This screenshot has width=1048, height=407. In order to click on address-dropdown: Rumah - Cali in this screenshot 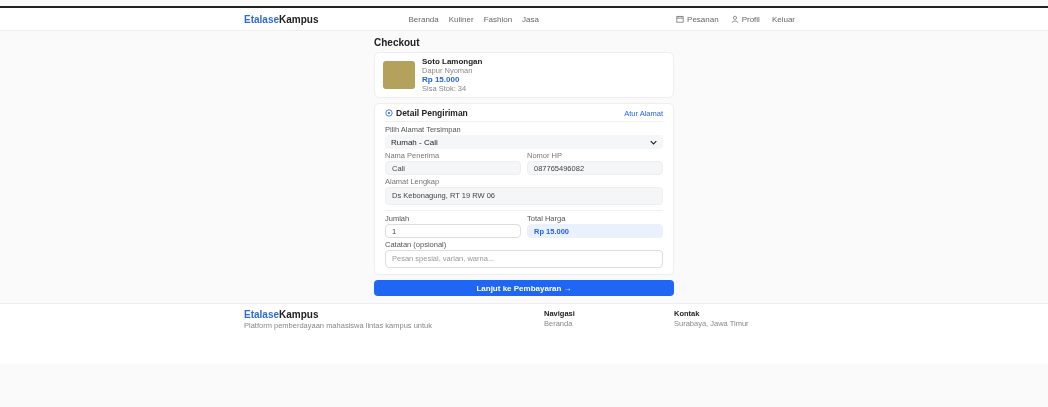, I will do `click(524, 142)`.